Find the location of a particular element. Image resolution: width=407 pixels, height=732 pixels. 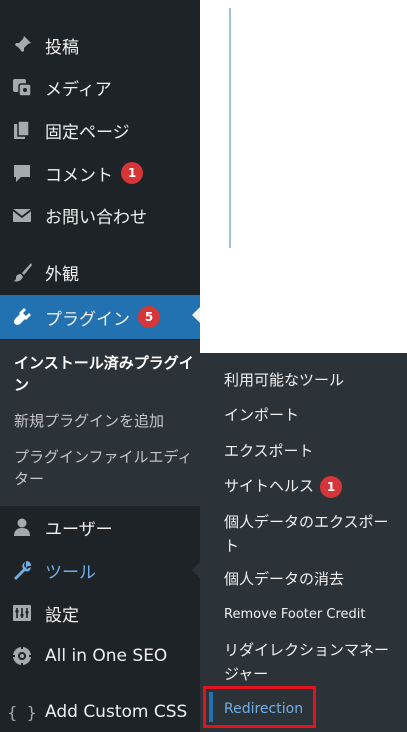

sidebar-item-label: All in One SEO is located at coordinates (106, 656).